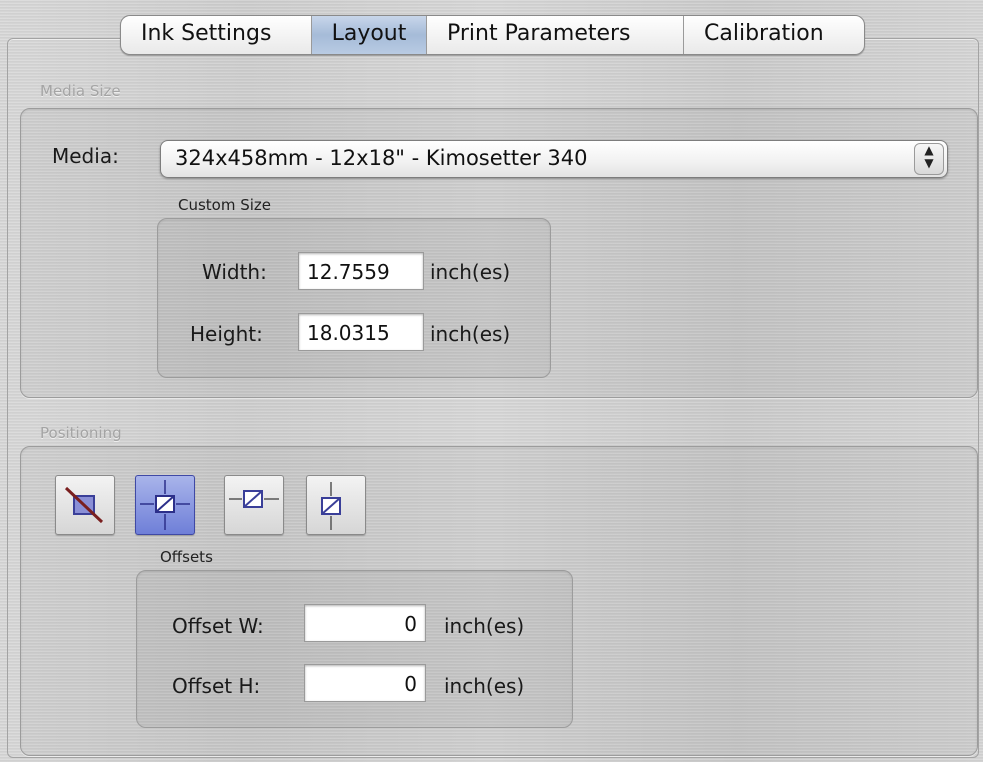  Describe the element at coordinates (484, 686) in the screenshot. I see `offset-h-unit-label: inch(es)` at that location.